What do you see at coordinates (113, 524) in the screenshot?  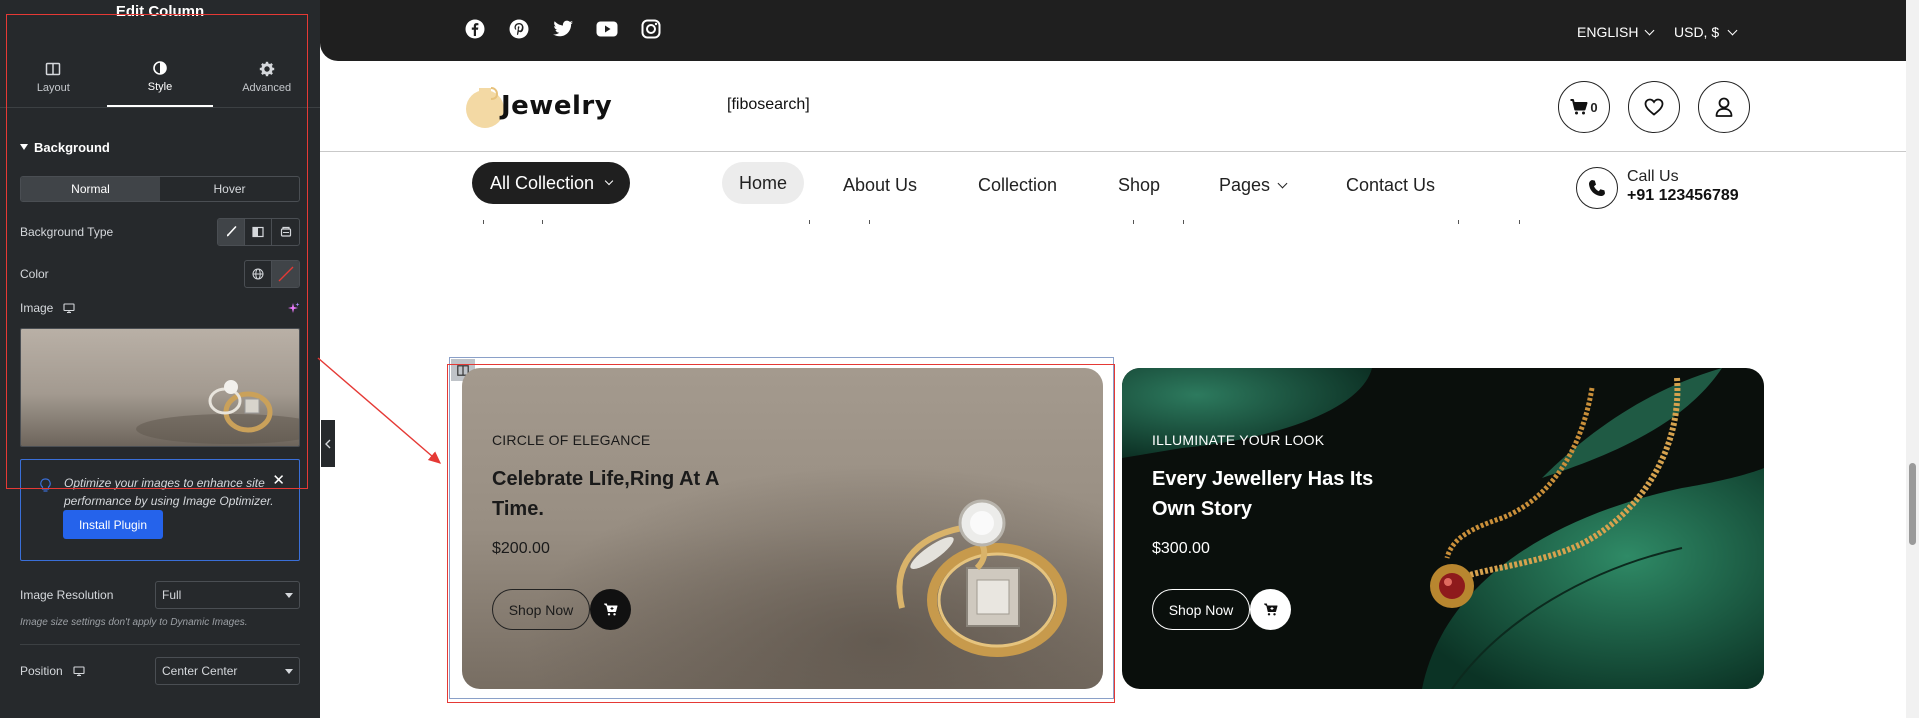 I see `install-plugin-button: Install Plugin` at bounding box center [113, 524].